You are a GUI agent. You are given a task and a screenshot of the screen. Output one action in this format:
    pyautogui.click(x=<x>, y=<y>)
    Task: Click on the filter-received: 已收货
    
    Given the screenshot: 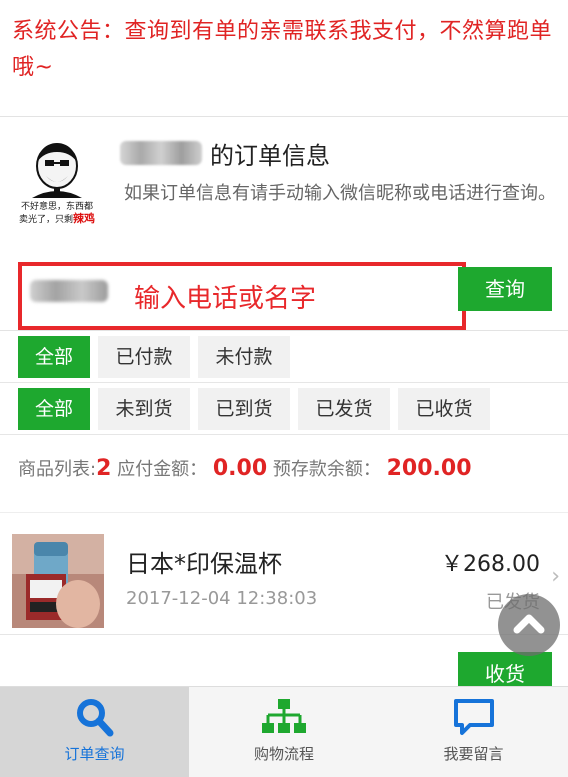 What is the action you would take?
    pyautogui.click(x=444, y=409)
    